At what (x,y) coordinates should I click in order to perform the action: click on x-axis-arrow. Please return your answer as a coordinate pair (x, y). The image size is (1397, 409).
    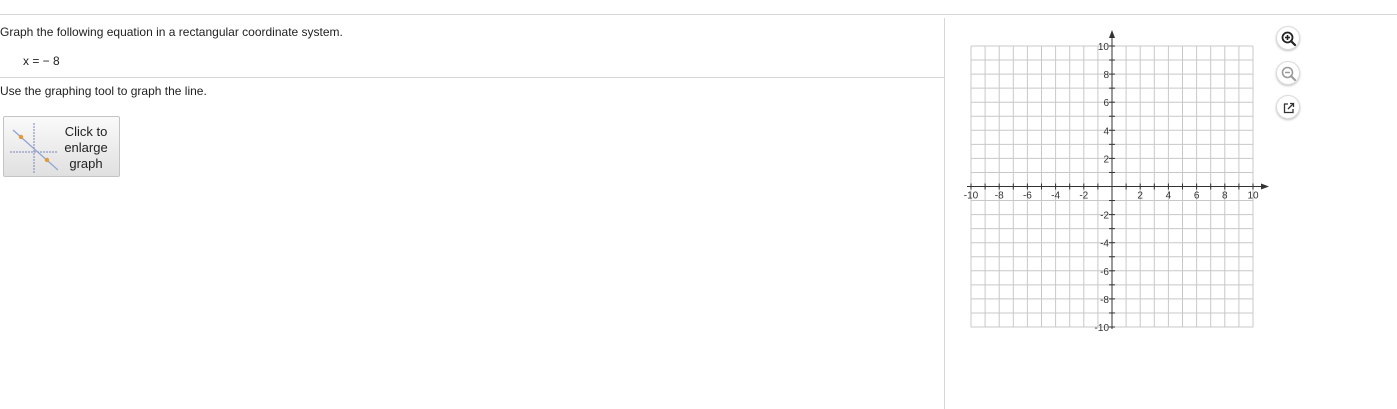
    Looking at the image, I should click on (1265, 186).